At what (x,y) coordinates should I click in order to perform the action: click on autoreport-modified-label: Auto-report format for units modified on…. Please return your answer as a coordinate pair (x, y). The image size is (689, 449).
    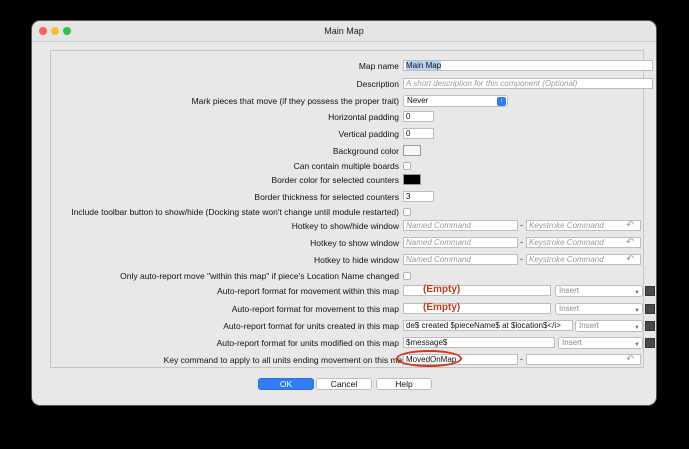
    Looking at the image, I should click on (307, 343).